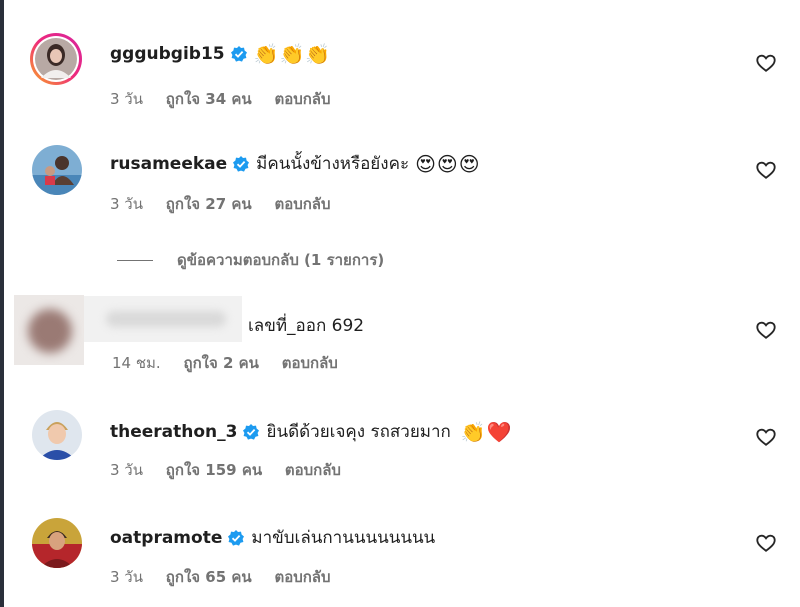 This screenshot has width=800, height=607. What do you see at coordinates (56, 59) in the screenshot?
I see `avatar-story-ring` at bounding box center [56, 59].